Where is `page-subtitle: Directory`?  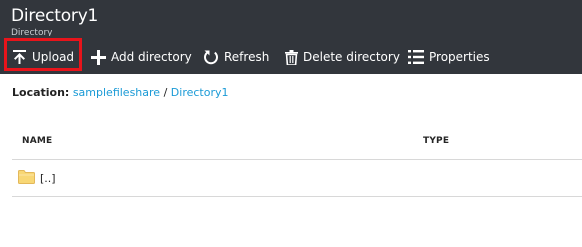 page-subtitle: Directory is located at coordinates (32, 32).